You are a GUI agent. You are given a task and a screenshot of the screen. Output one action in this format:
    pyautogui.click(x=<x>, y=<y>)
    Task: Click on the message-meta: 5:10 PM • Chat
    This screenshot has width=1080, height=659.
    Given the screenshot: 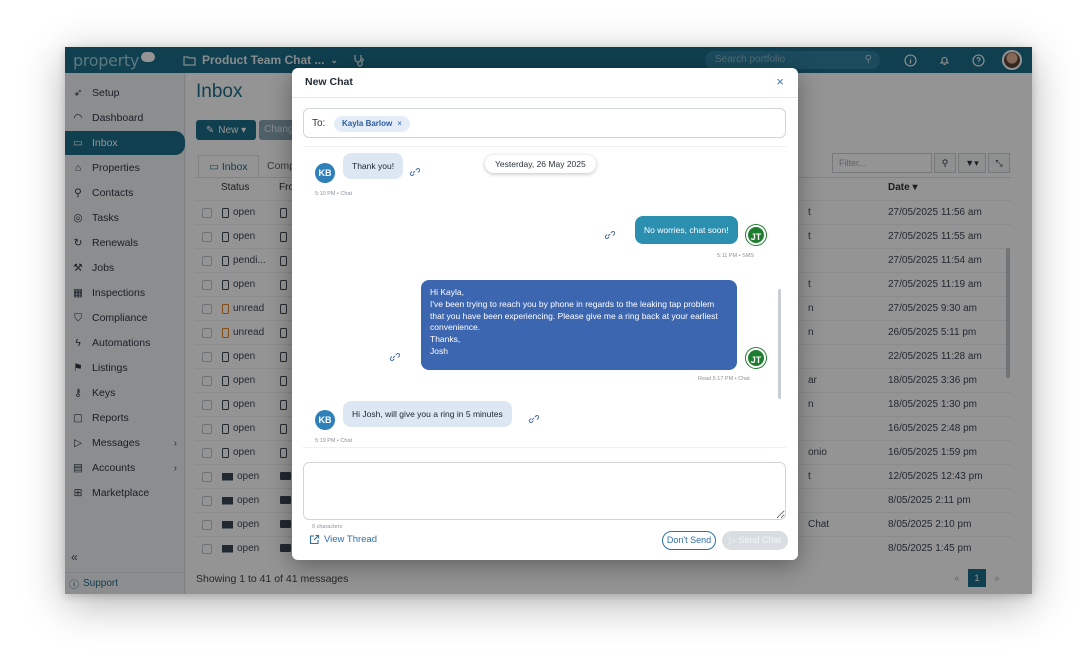 What is the action you would take?
    pyautogui.click(x=334, y=194)
    